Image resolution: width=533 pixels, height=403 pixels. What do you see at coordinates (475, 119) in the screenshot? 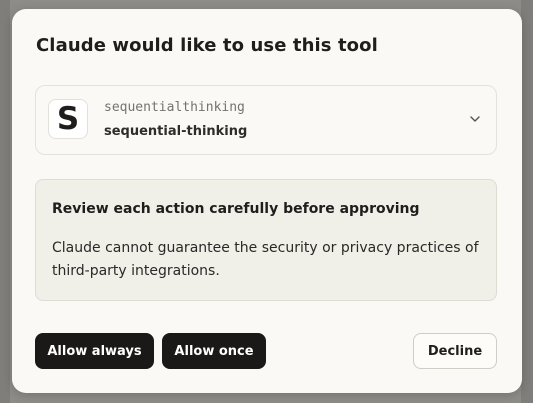
I see `chevron-down-icon` at bounding box center [475, 119].